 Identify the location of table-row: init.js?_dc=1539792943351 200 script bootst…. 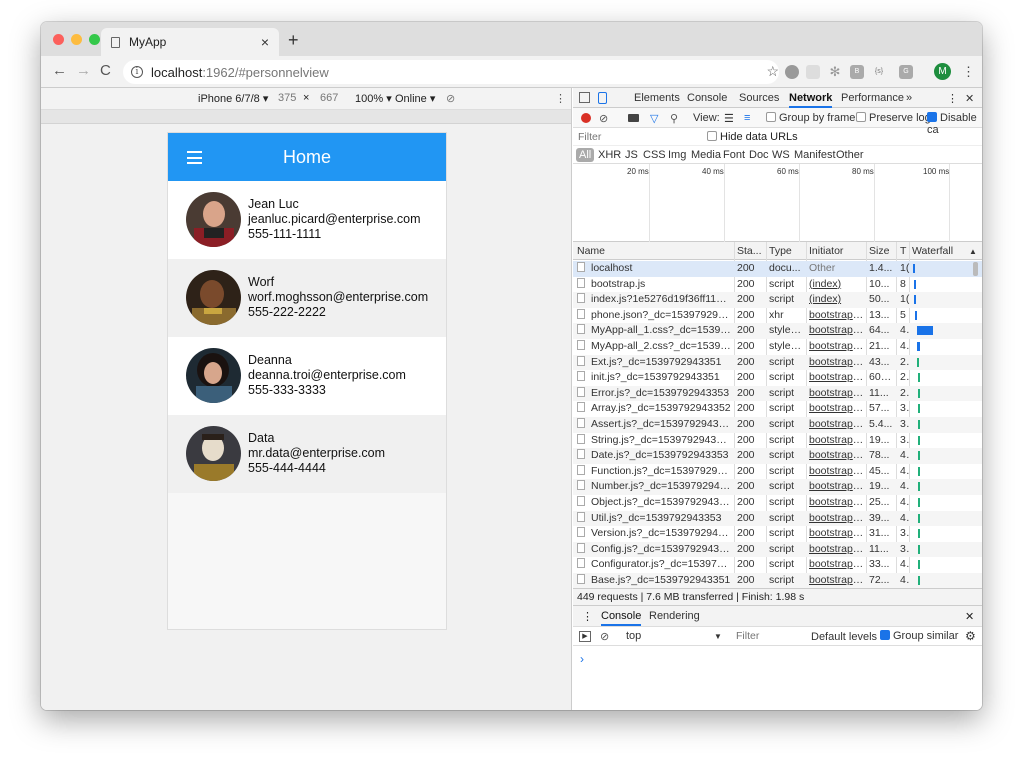
(777, 378).